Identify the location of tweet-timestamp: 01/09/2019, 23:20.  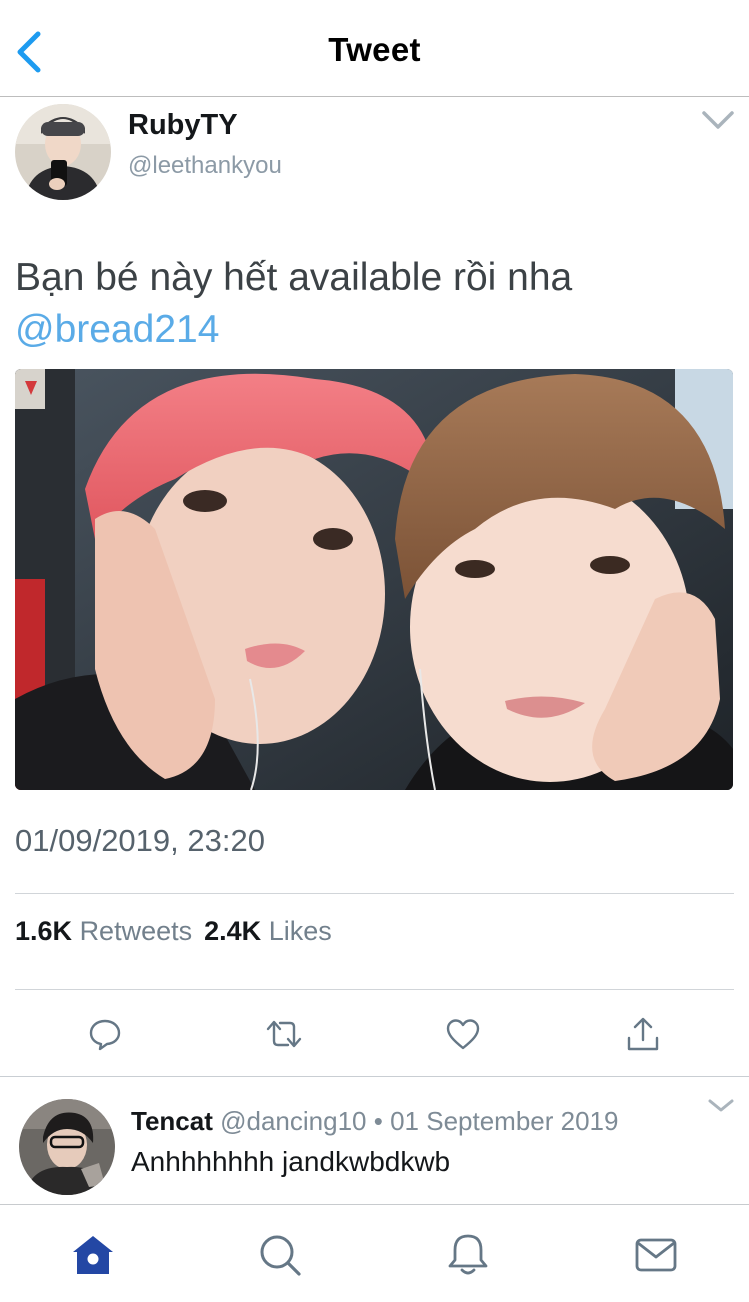
(140, 840).